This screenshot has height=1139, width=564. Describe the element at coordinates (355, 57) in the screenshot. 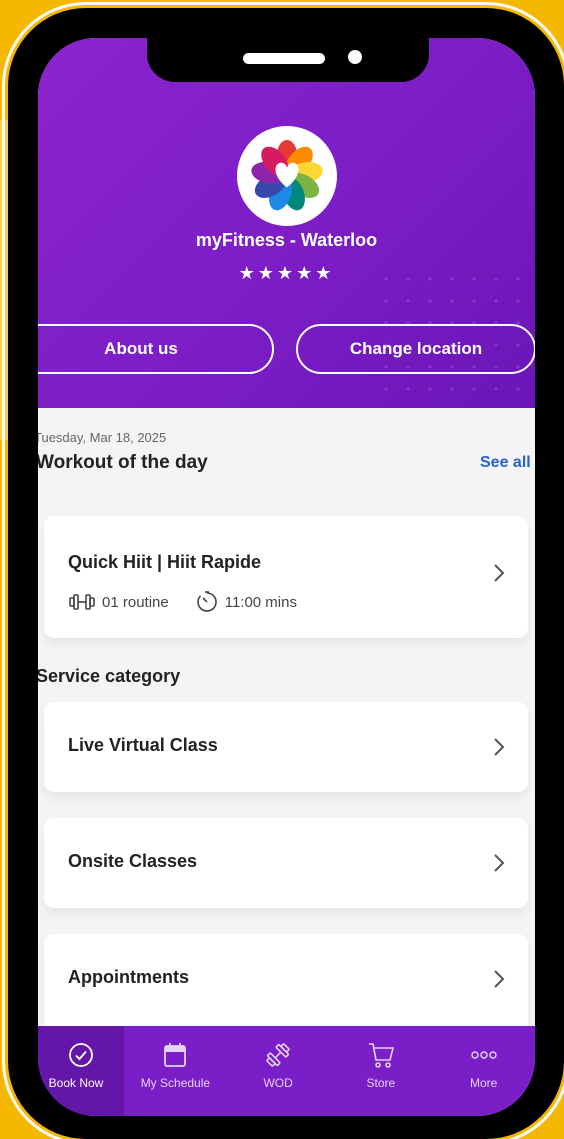

I see `front-camera` at that location.